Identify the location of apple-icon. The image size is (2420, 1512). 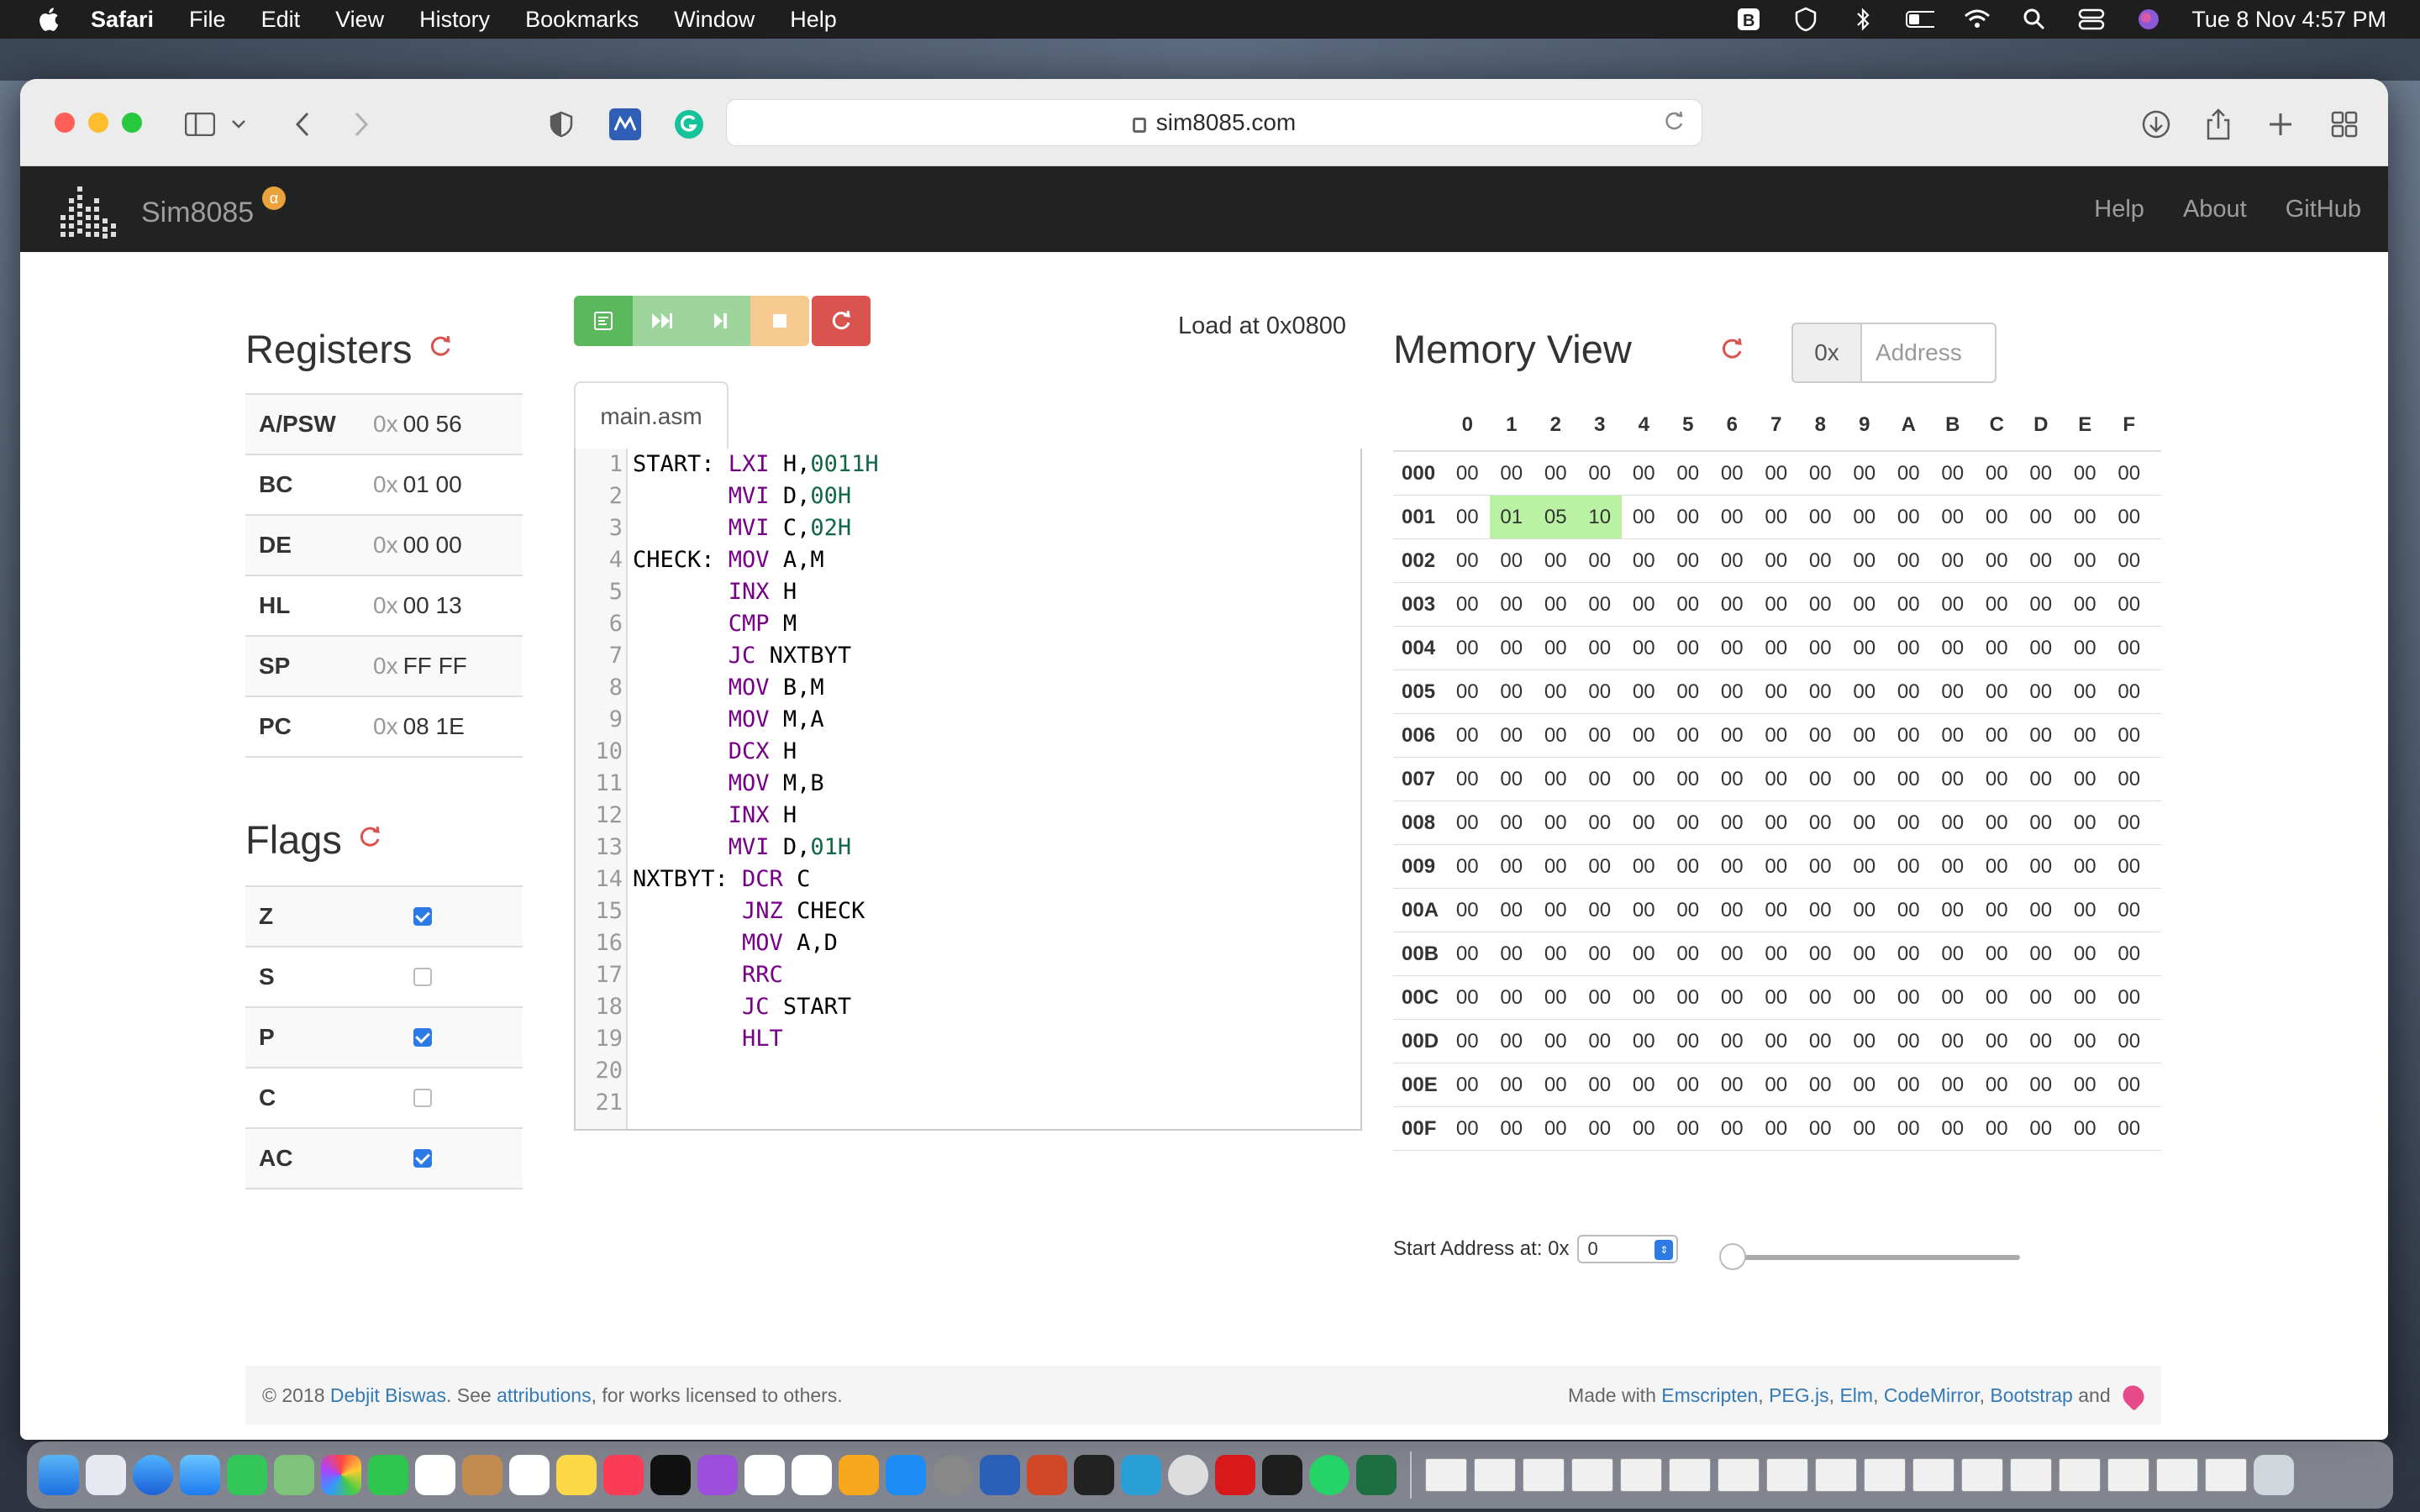
(48, 19).